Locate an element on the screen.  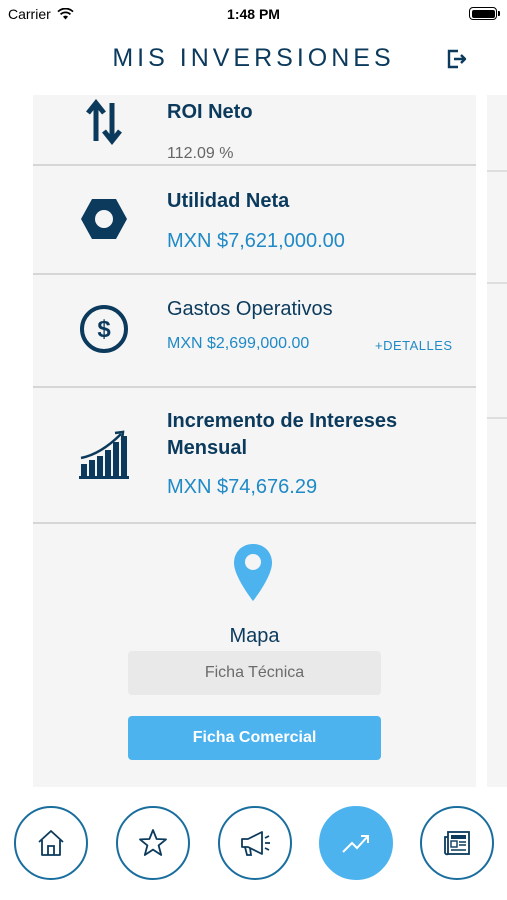
map-pin-icon is located at coordinates (253, 573).